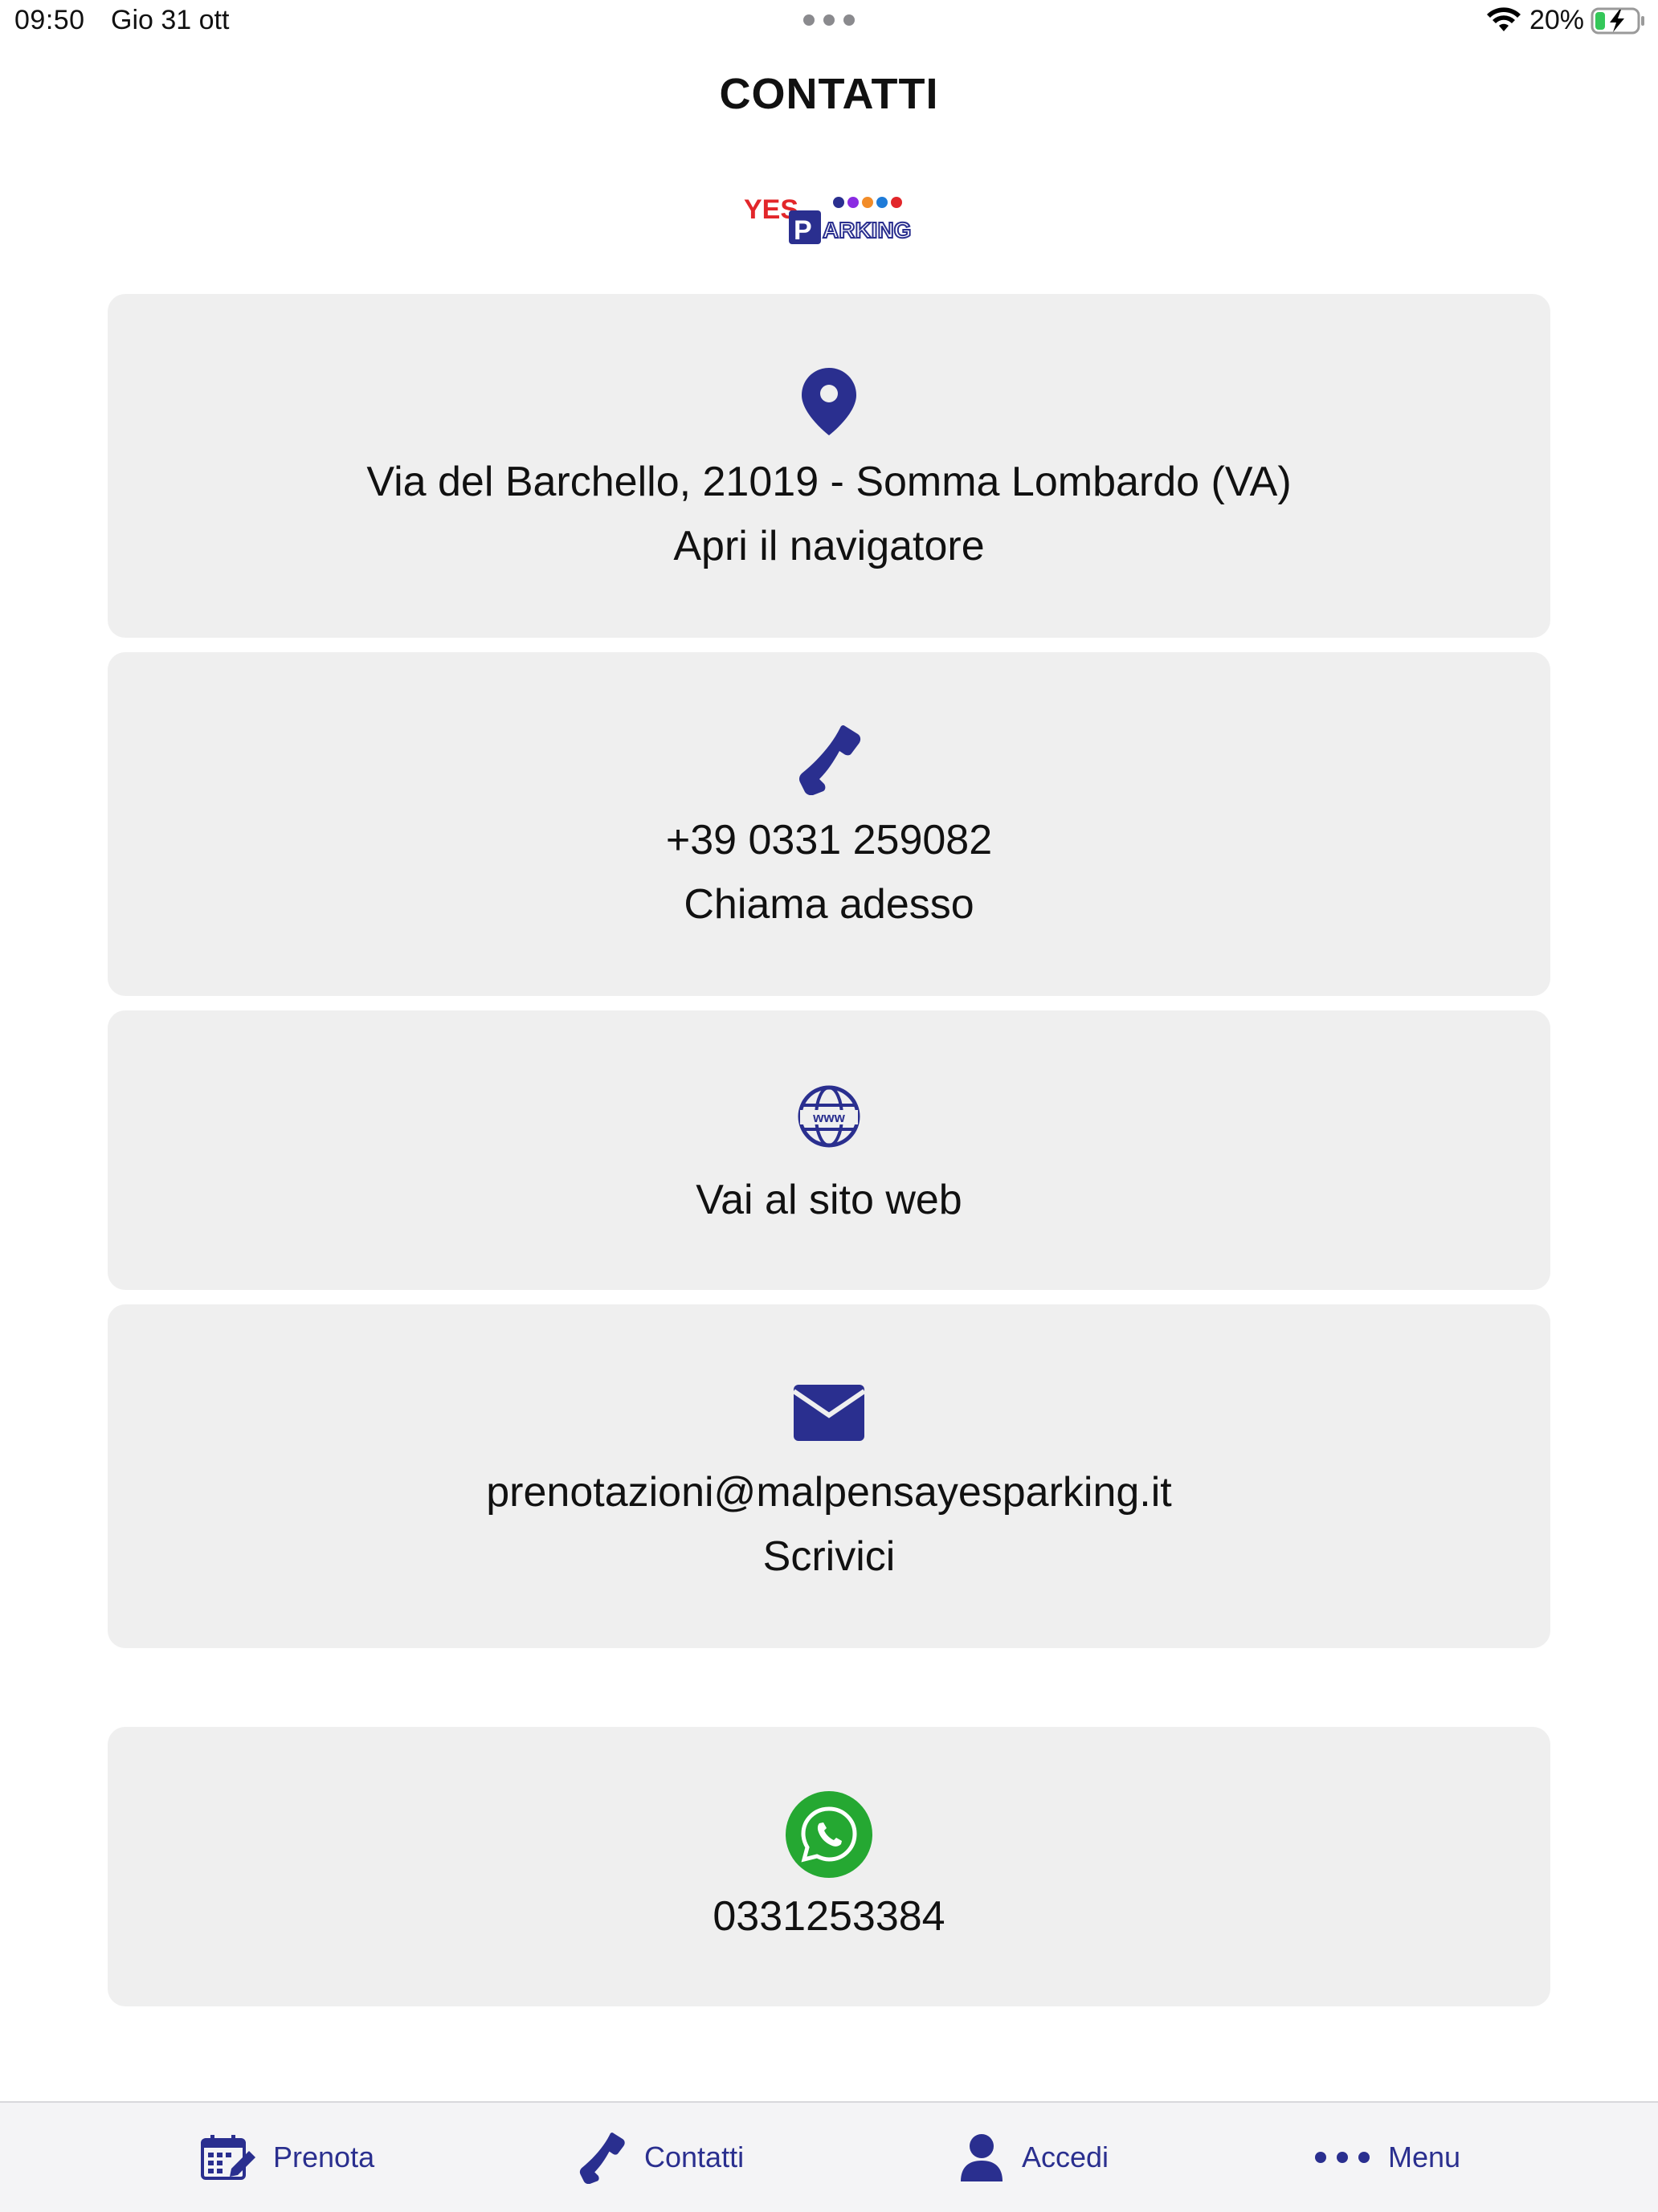 The height and width of the screenshot is (2212, 1658). I want to click on svg-text: www, so click(828, 1117).